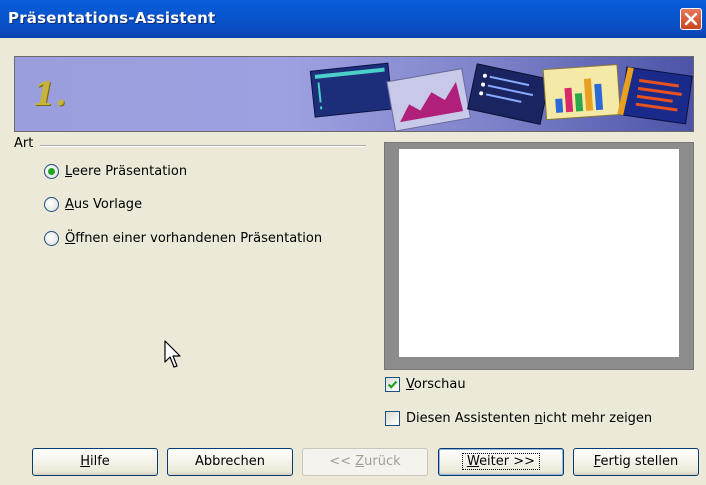 This screenshot has width=706, height=485. Describe the element at coordinates (112, 18) in the screenshot. I see `window-title: Präsentations-Assistent` at that location.